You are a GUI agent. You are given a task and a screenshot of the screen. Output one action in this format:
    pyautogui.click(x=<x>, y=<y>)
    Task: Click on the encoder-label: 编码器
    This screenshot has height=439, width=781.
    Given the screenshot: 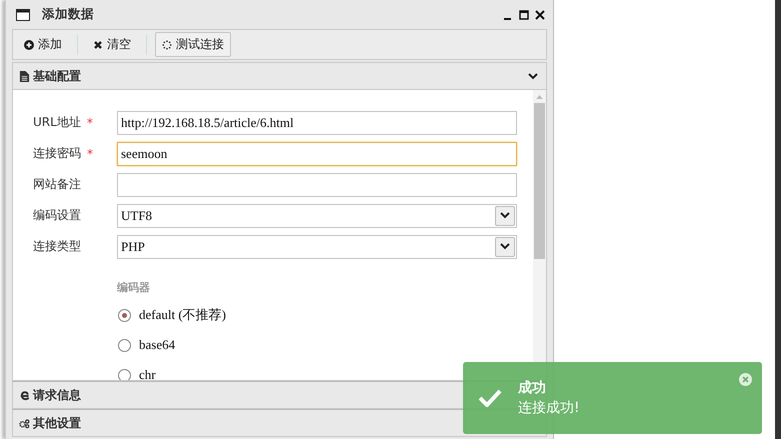 What is the action you would take?
    pyautogui.click(x=134, y=288)
    